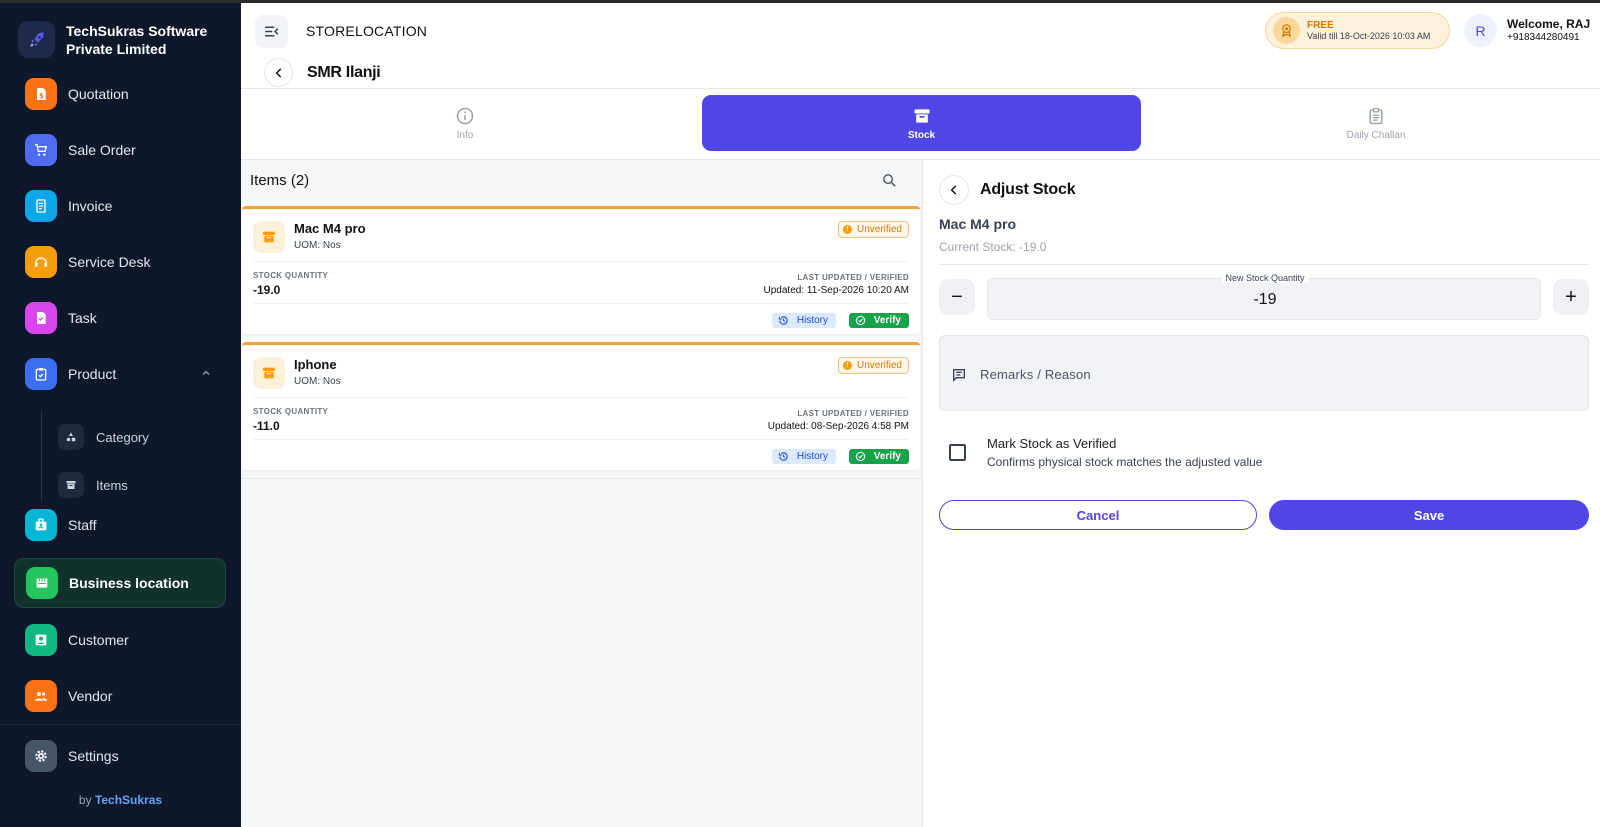  Describe the element at coordinates (344, 72) in the screenshot. I see `location-title: SMR Ilanji` at that location.